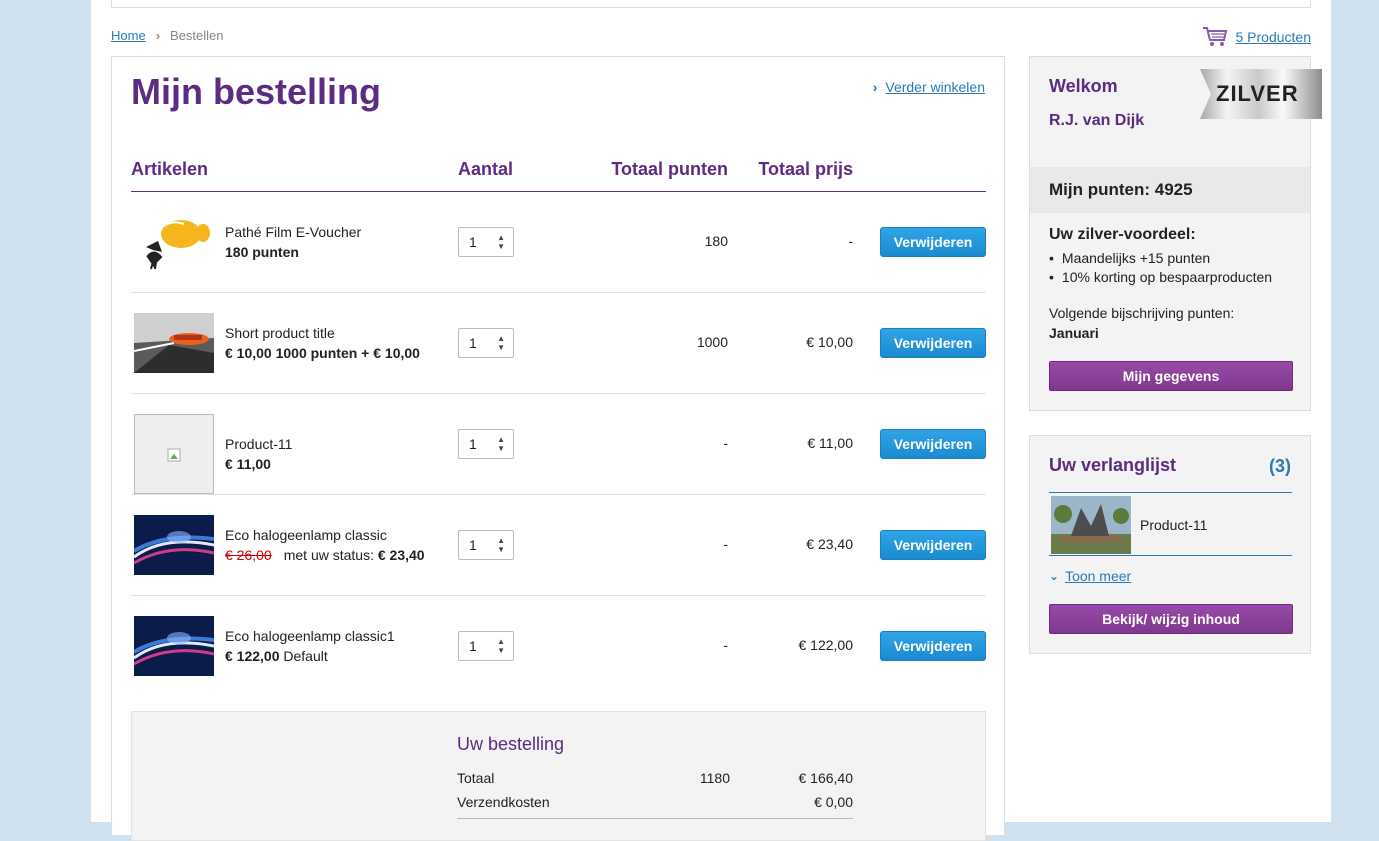  What do you see at coordinates (1113, 465) in the screenshot?
I see `wishlist-title: Uw verlanglijst` at bounding box center [1113, 465].